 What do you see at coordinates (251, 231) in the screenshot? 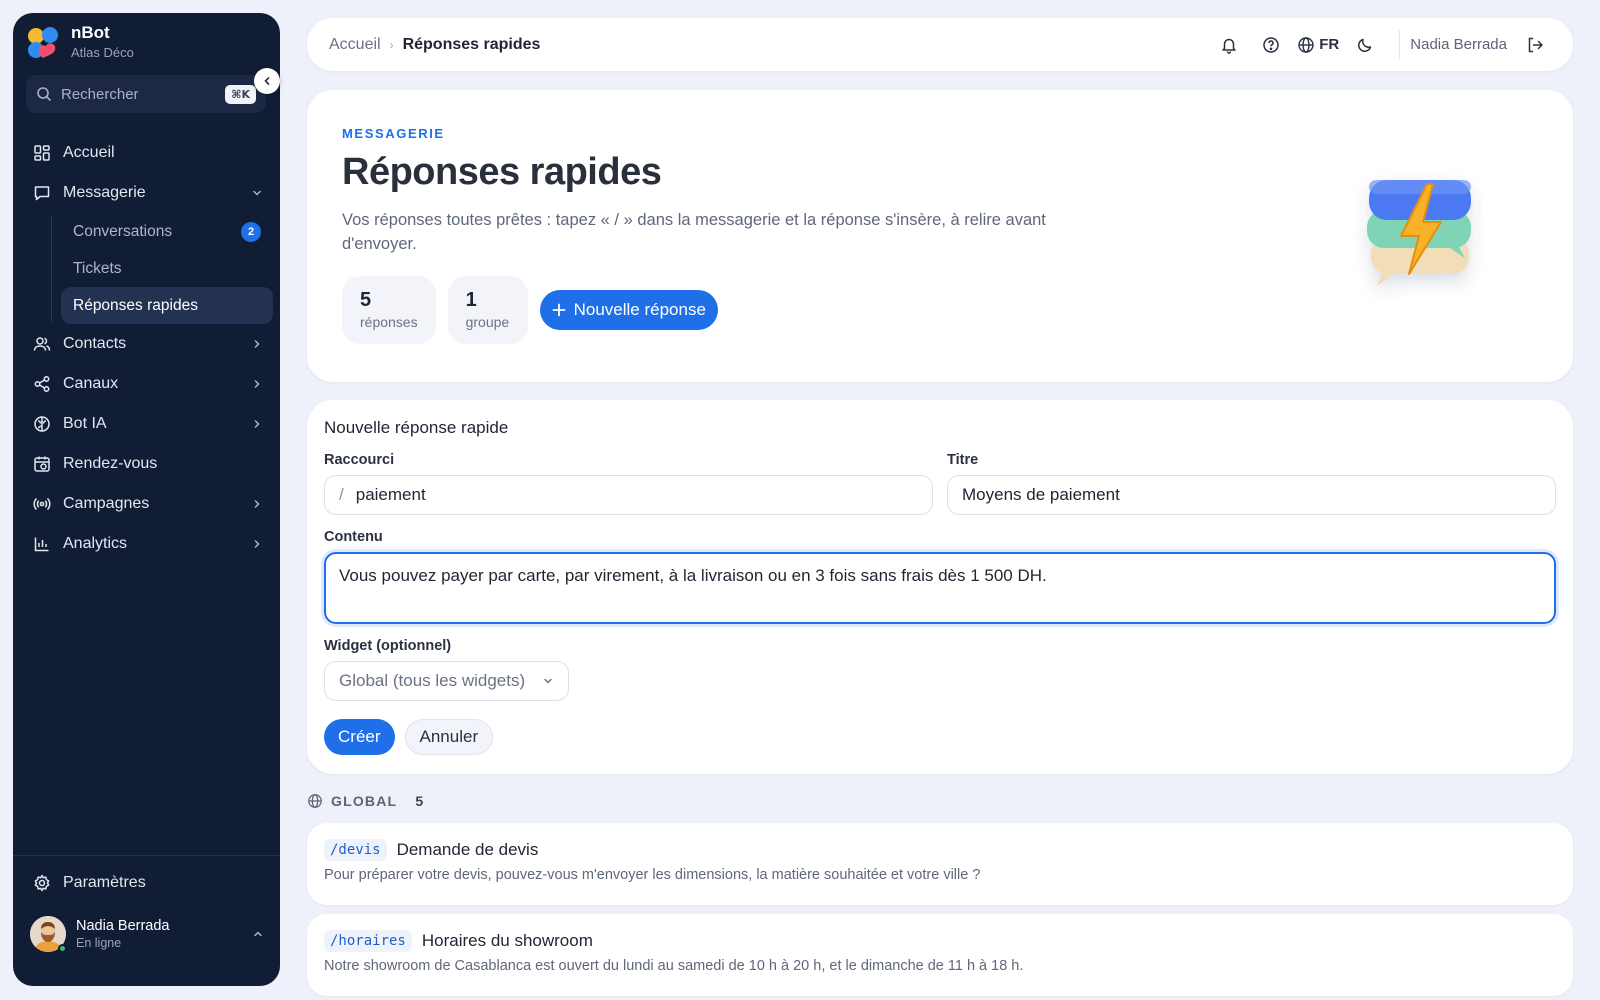
I see `conversations-count-badge: 2` at bounding box center [251, 231].